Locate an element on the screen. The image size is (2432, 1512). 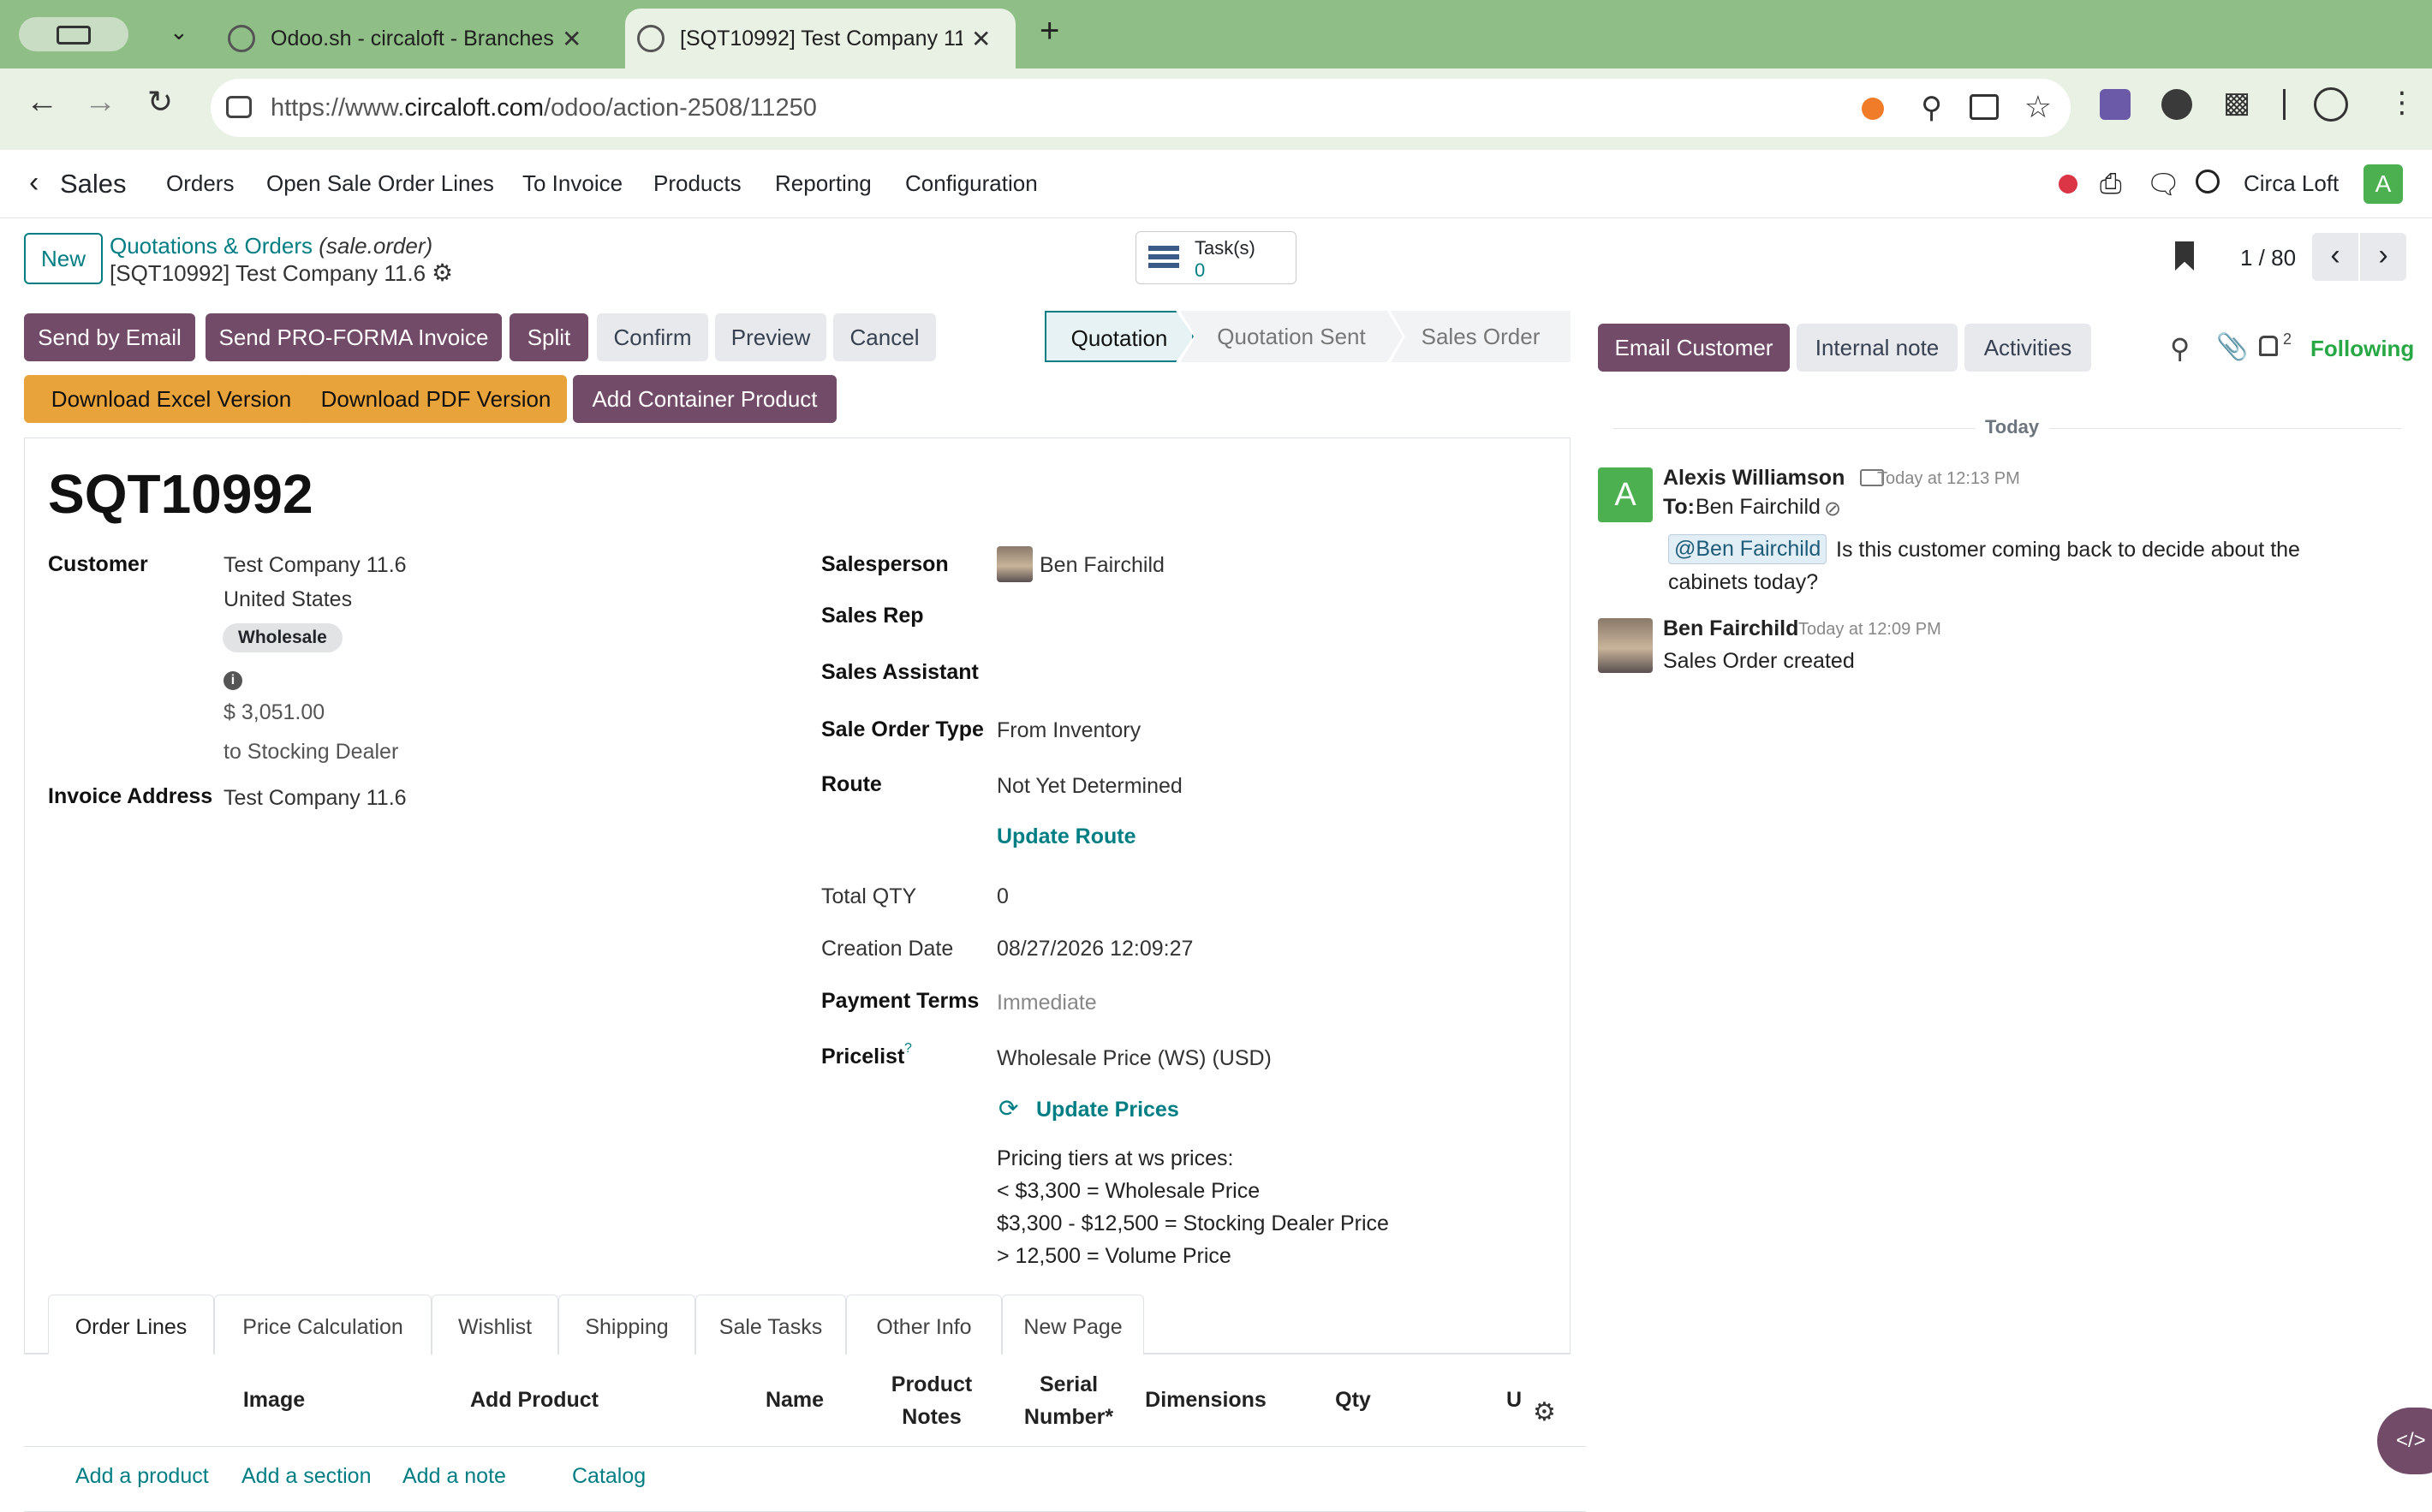
close-tab-icon: ✕ is located at coordinates (981, 39).